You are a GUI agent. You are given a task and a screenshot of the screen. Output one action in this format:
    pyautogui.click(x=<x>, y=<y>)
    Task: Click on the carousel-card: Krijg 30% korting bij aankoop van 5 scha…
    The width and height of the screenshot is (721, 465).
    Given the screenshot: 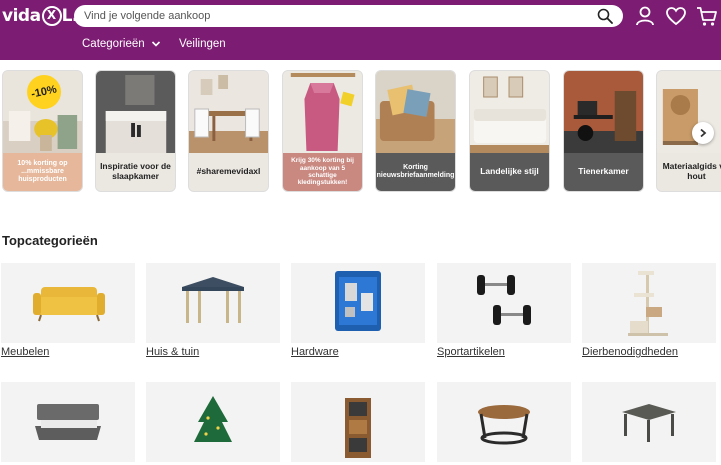 What is the action you would take?
    pyautogui.click(x=322, y=131)
    